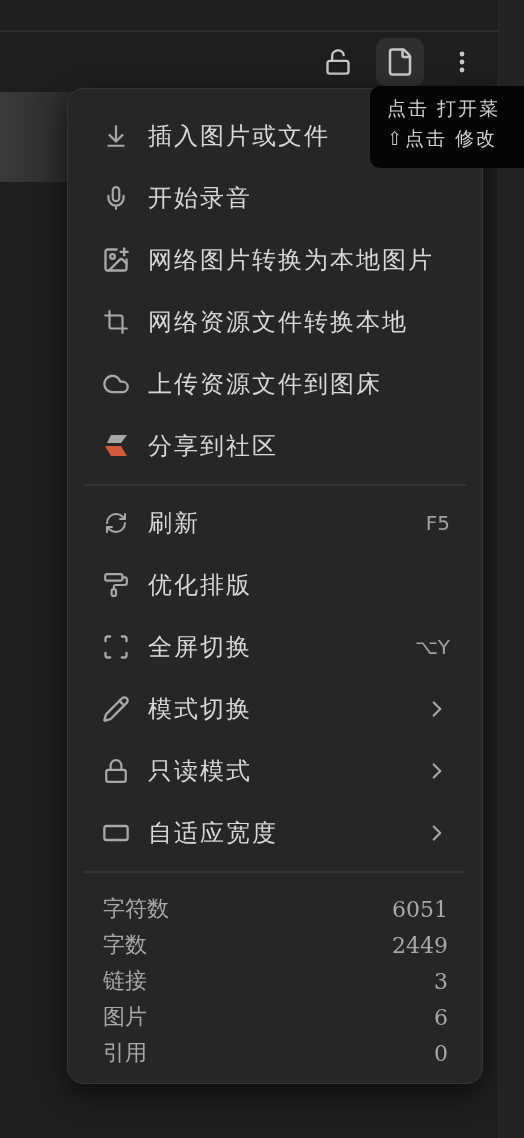 The width and height of the screenshot is (524, 1138). Describe the element at coordinates (420, 945) in the screenshot. I see `stat-value: 2449` at that location.